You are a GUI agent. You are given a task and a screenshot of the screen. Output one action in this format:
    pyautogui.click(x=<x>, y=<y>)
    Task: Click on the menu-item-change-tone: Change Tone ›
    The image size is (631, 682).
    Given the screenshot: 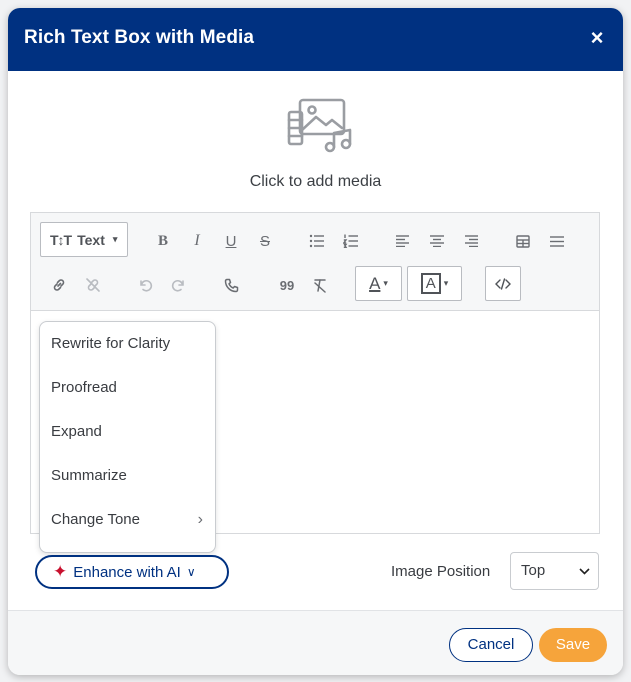 What is the action you would take?
    pyautogui.click(x=127, y=520)
    